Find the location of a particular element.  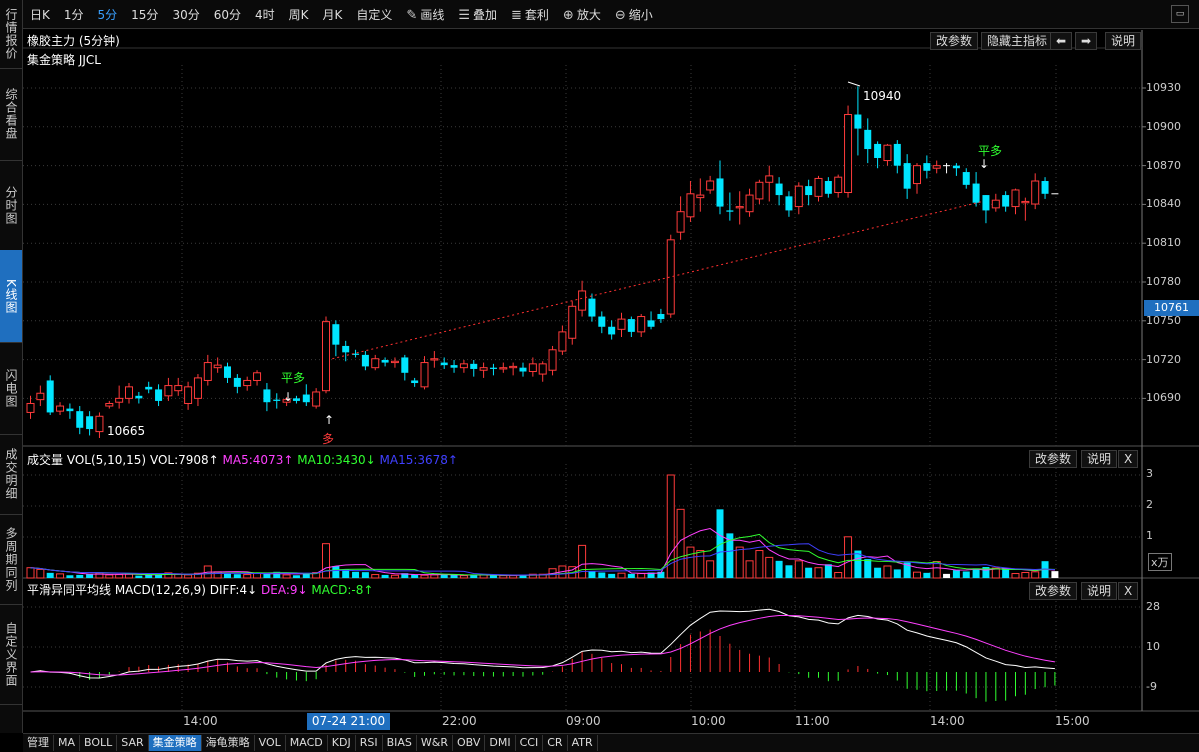

indicator-tab: RSI is located at coordinates (369, 743).